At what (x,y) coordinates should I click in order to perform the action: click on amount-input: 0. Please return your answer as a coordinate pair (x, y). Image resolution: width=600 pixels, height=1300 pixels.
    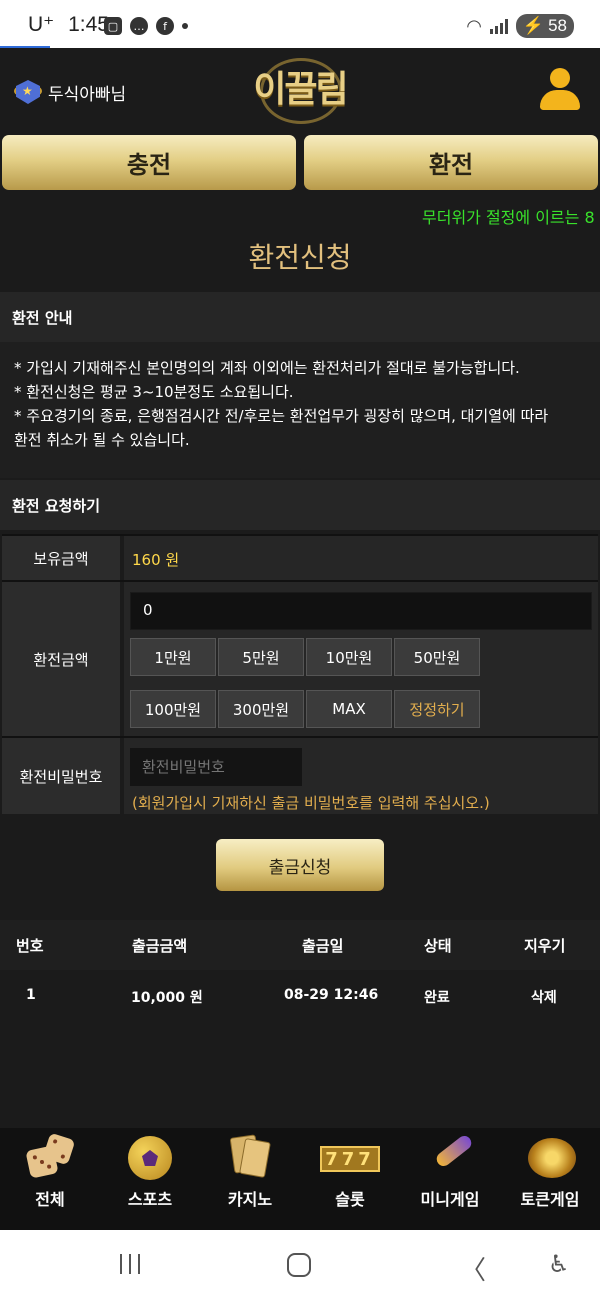
    Looking at the image, I should click on (361, 611).